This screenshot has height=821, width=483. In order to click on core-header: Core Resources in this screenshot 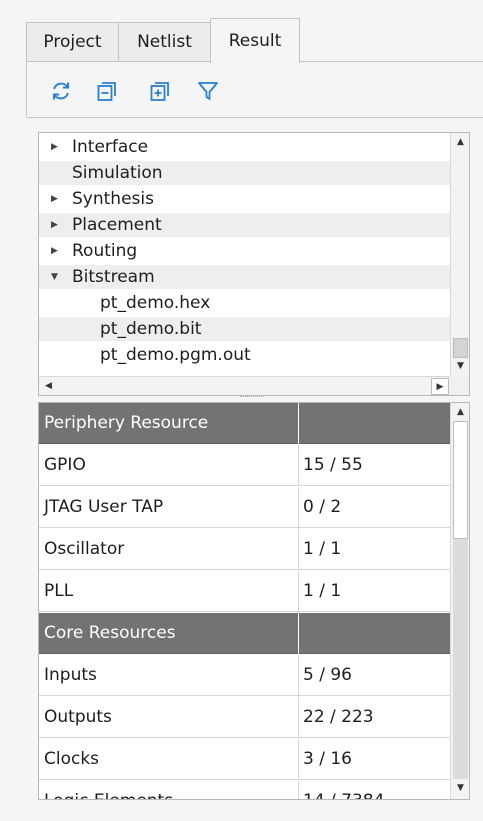, I will do `click(110, 633)`.